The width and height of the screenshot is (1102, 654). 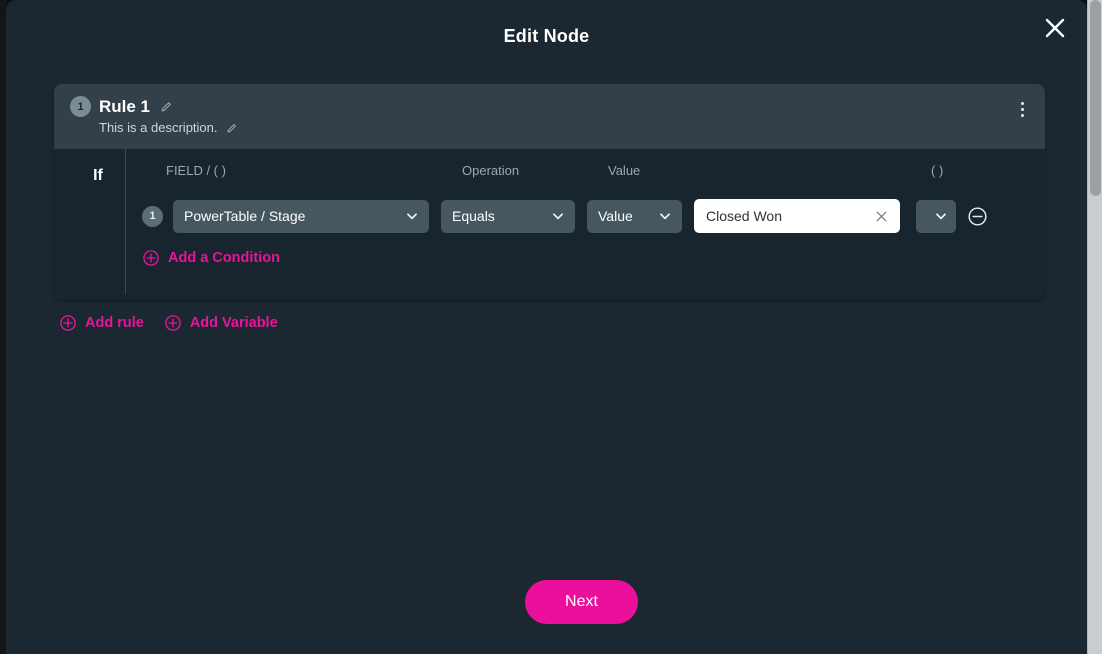 I want to click on edit-rule-description-pencil-icon, so click(x=232, y=128).